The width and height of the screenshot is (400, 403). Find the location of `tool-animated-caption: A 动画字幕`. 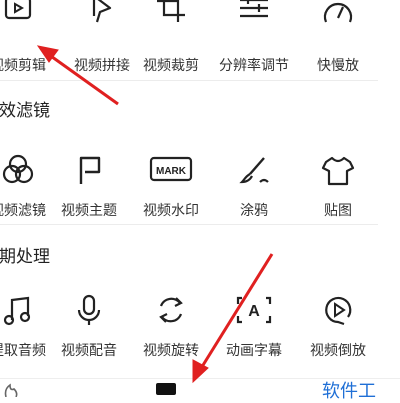

tool-animated-caption: A 动画字幕 is located at coordinates (254, 323).